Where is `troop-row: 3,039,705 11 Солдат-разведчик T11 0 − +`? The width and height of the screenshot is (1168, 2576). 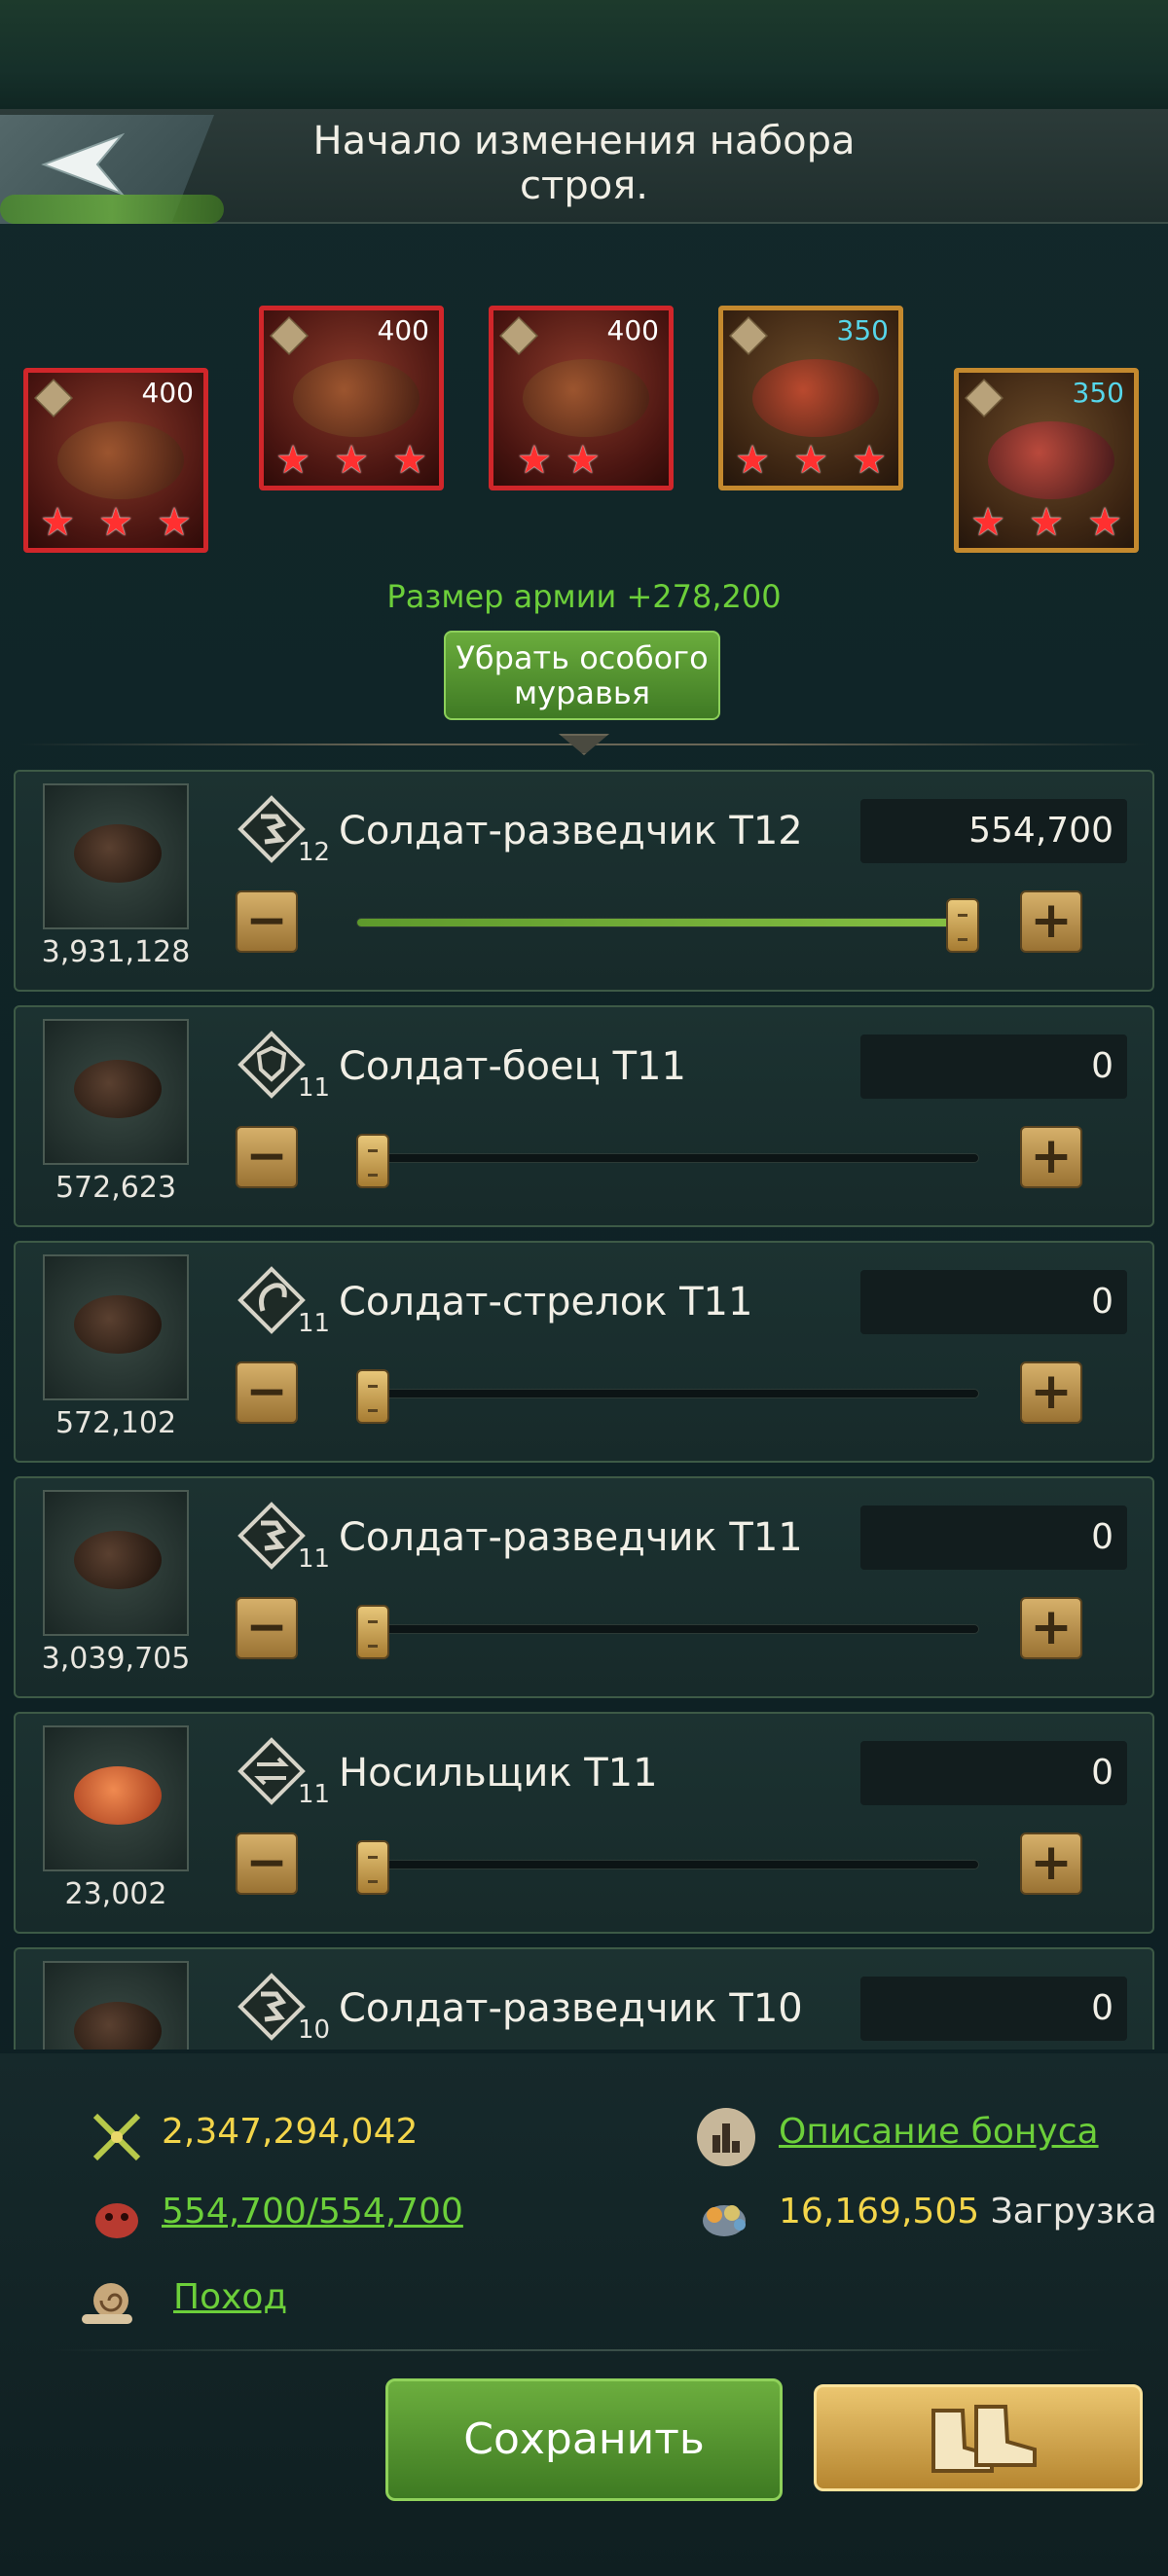 troop-row: 3,039,705 11 Солдат-разведчик T11 0 − + is located at coordinates (584, 1587).